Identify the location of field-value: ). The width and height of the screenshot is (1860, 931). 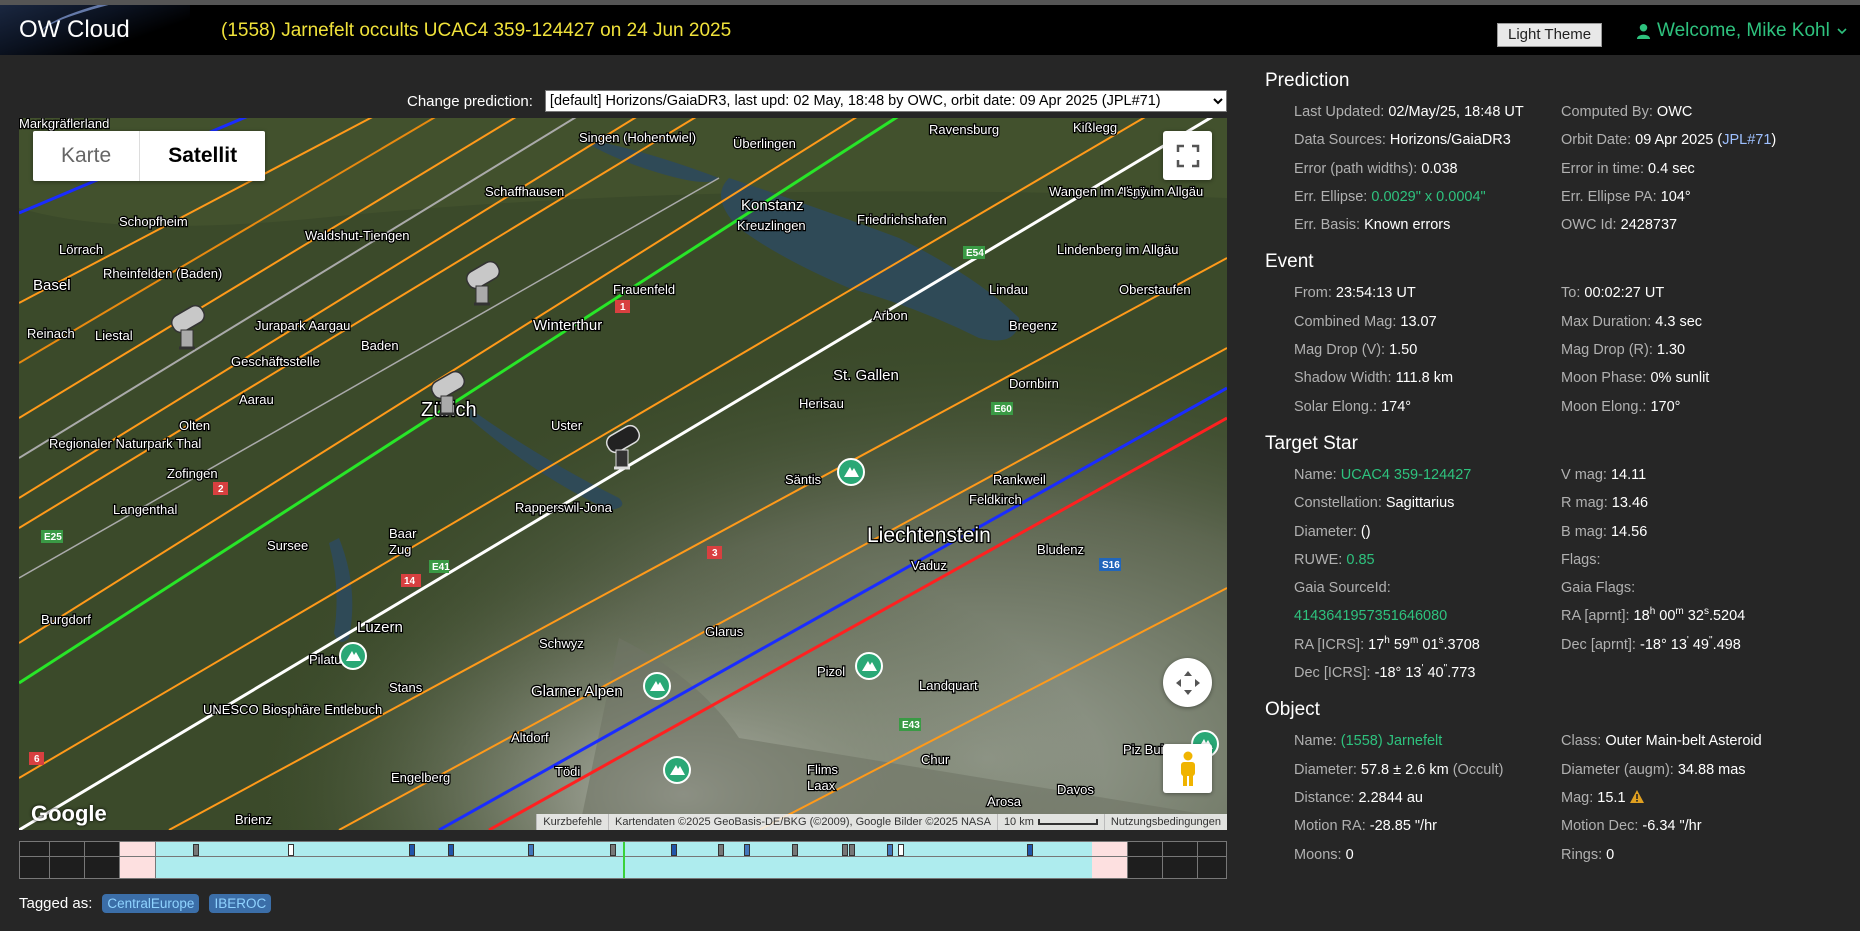
(1774, 140).